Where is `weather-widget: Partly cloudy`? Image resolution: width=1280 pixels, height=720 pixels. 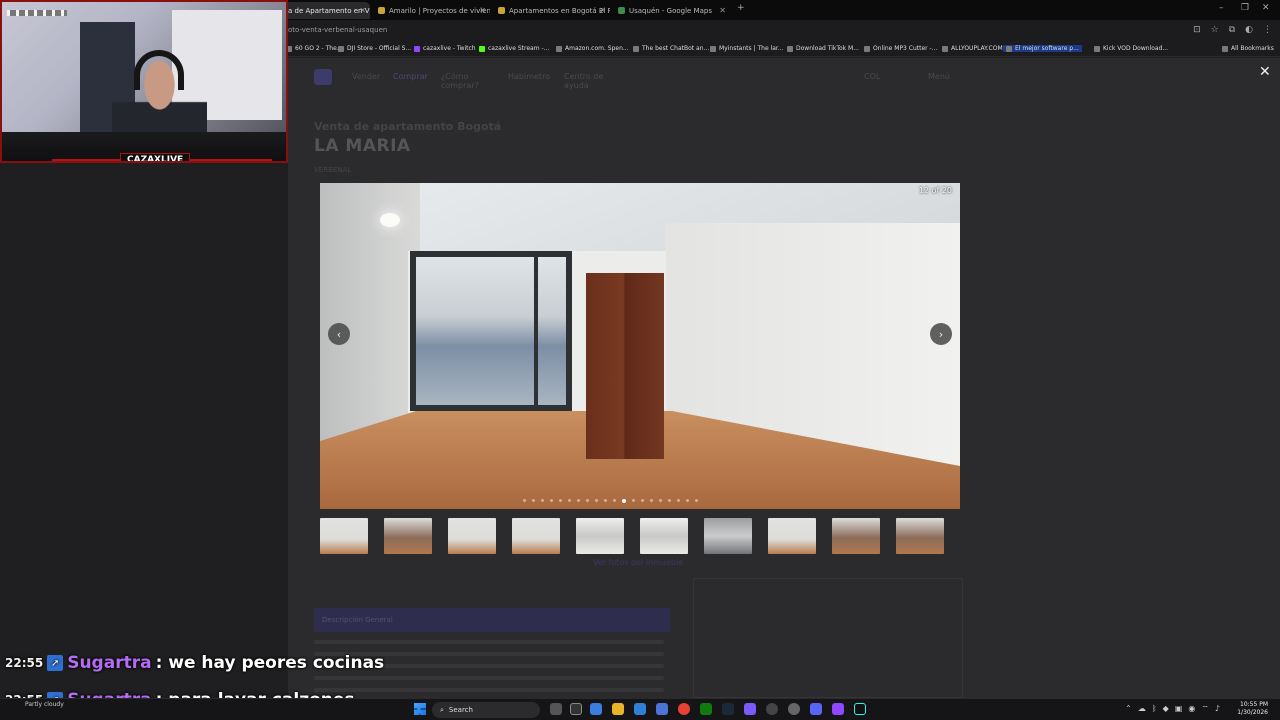
weather-widget: Partly cloudy is located at coordinates (44, 704).